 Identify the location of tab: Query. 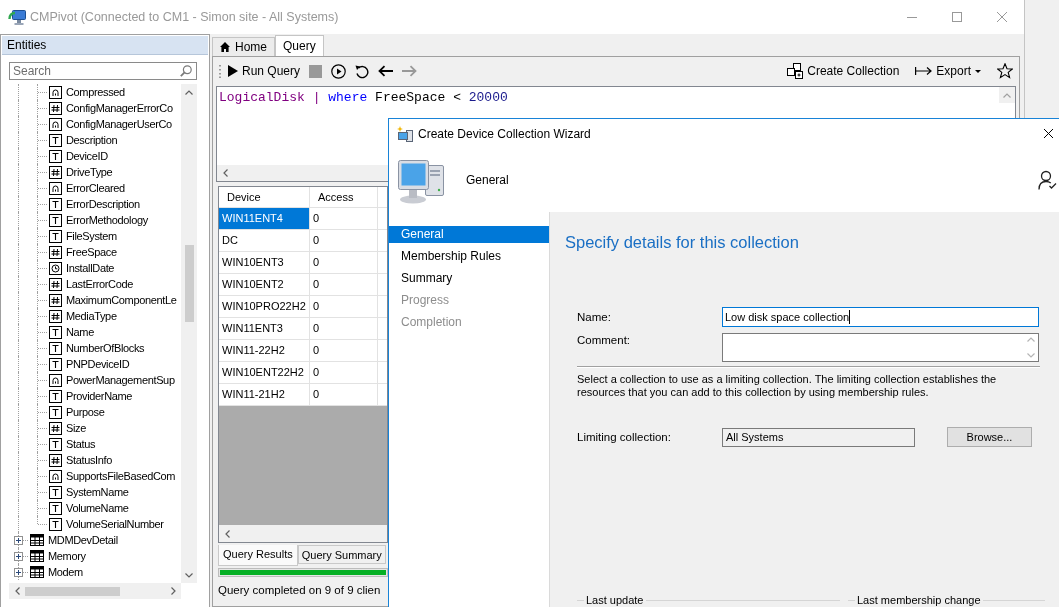
(299, 45).